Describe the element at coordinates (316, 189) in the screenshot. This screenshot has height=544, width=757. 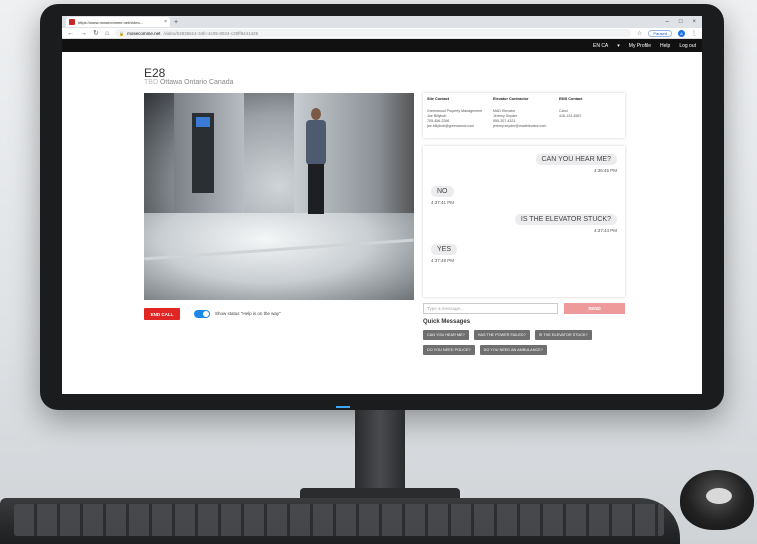
I see `passenger-legs` at that location.